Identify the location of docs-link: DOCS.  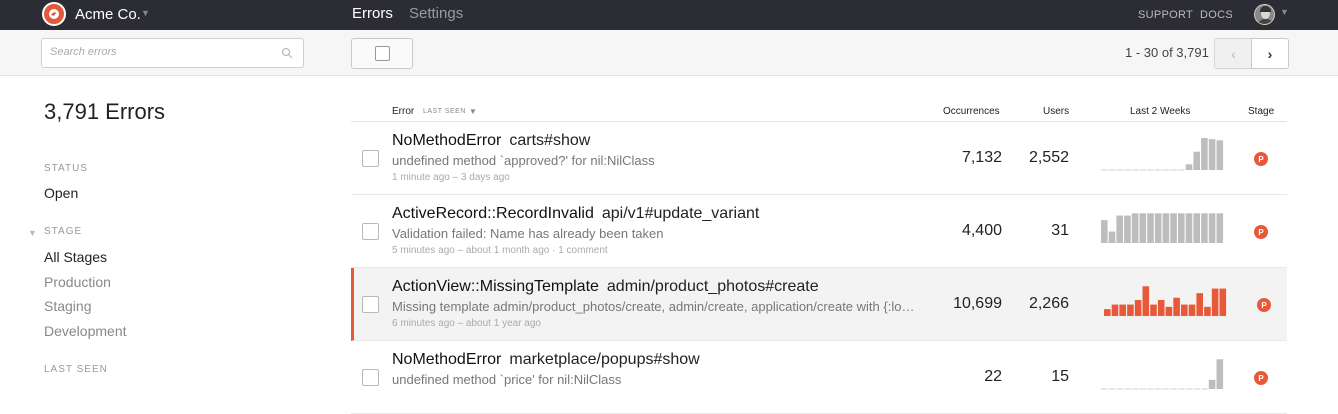
(1216, 15).